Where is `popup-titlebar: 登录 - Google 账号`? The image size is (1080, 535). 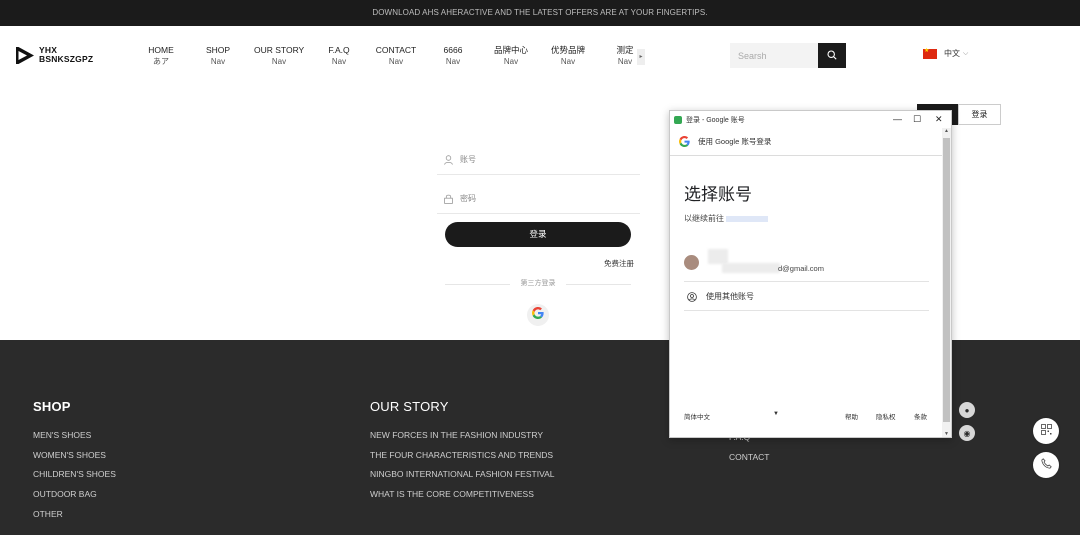 popup-titlebar: 登录 - Google 账号 is located at coordinates (811, 119).